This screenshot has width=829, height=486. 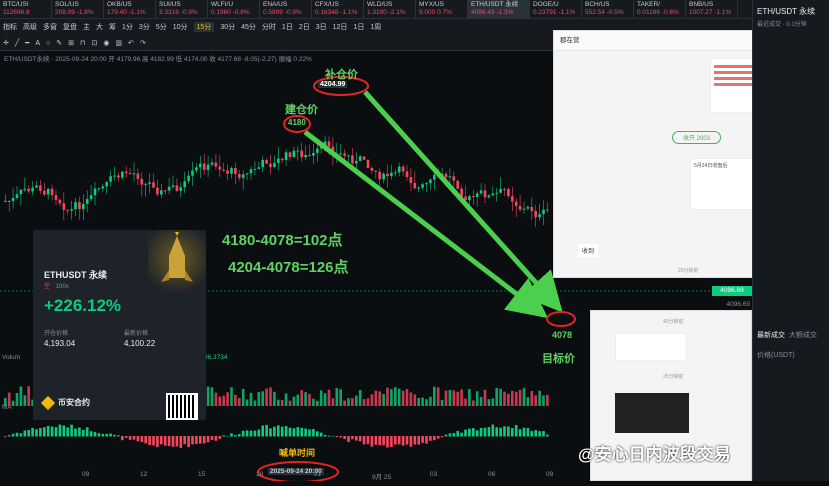 What do you see at coordinates (182, 9) in the screenshot?
I see `ticker-3: SUI/US 3.3316 -0.9%` at bounding box center [182, 9].